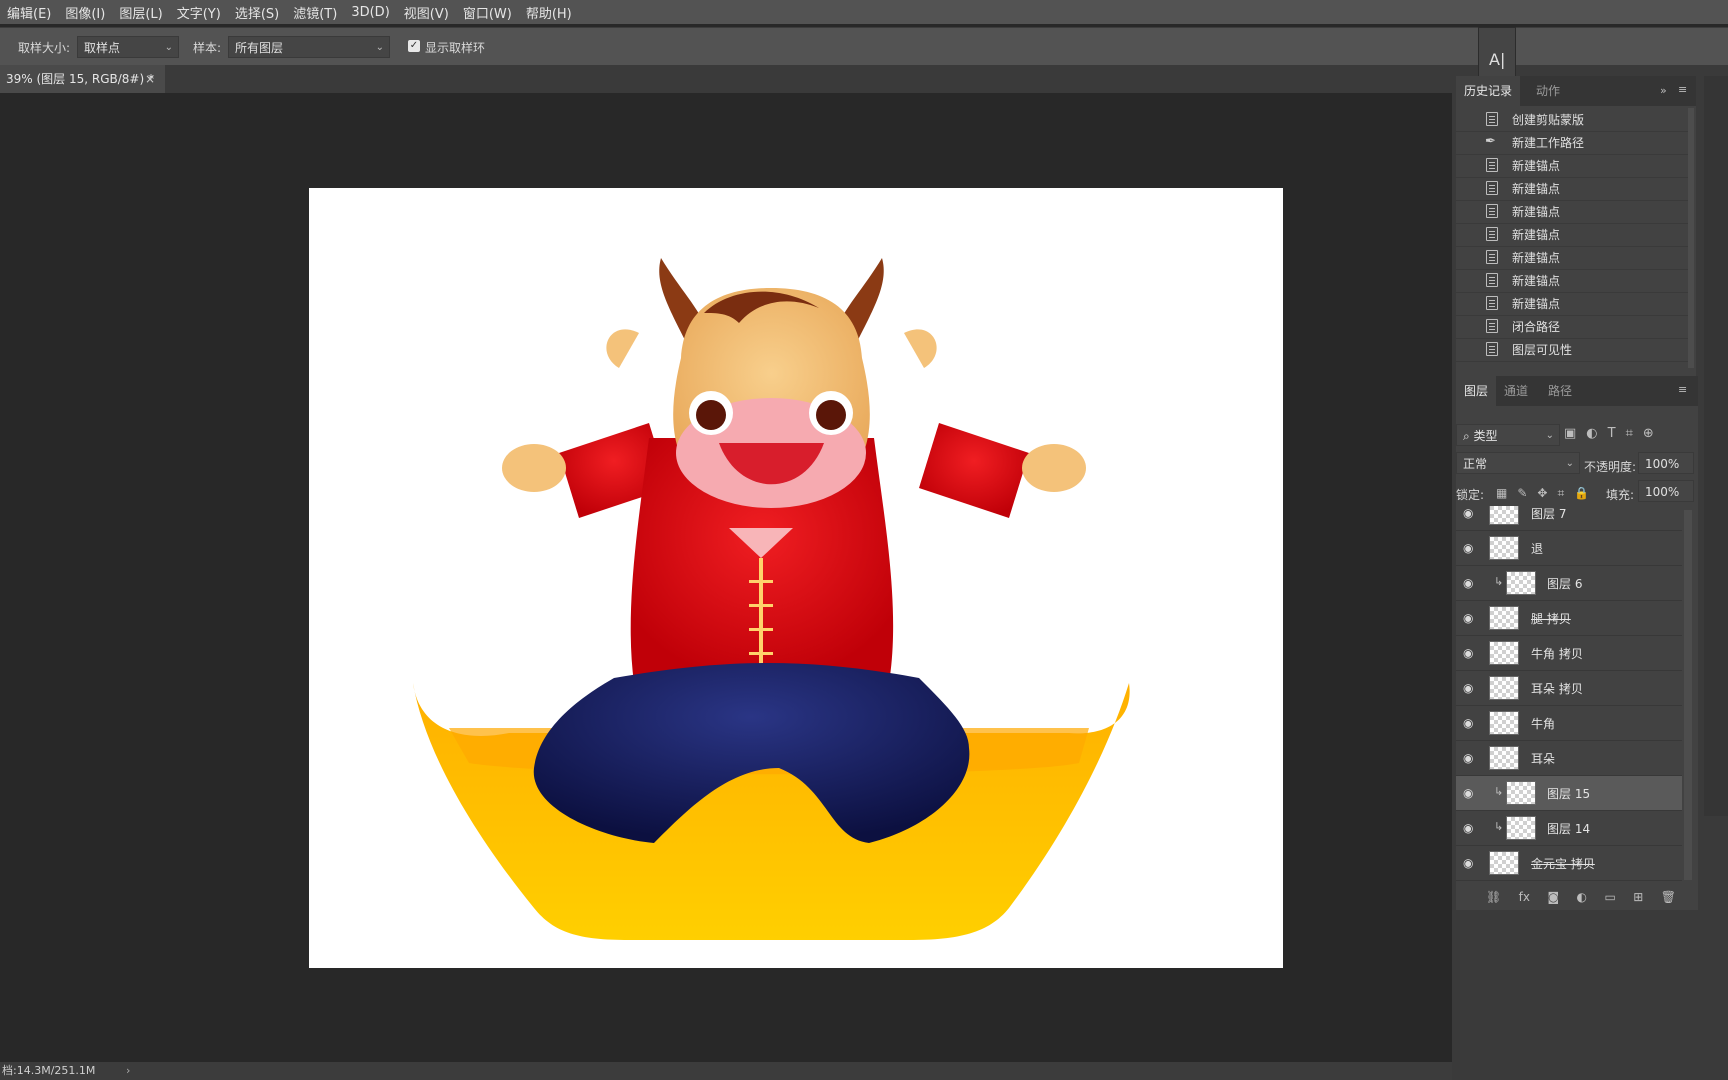 The width and height of the screenshot is (1728, 1080). Describe the element at coordinates (1569, 723) in the screenshot. I see `layer-row: ◉ 牛角` at that location.